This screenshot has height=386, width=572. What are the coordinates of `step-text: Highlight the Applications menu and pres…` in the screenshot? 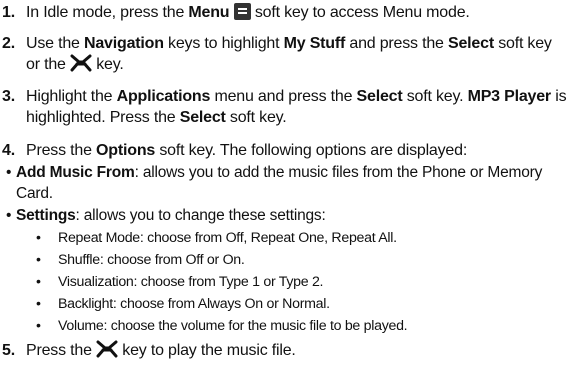 It's located at (296, 107).